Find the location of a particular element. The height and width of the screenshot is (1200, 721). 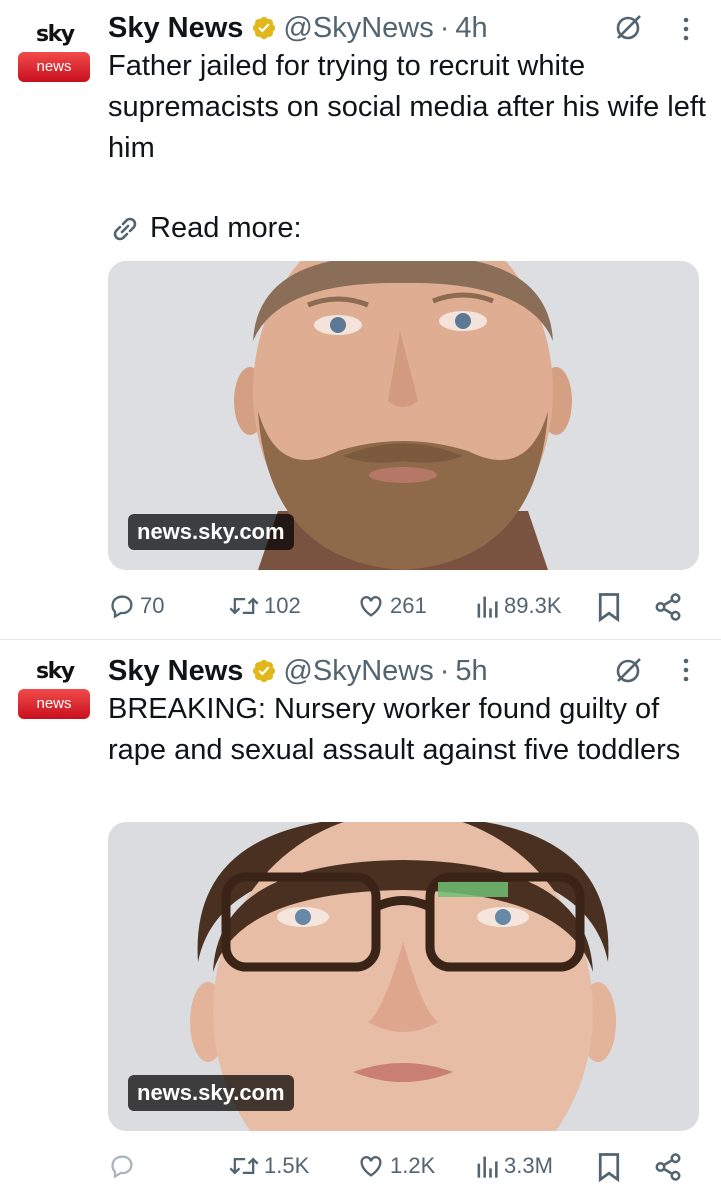

repost-button: 1.5K is located at coordinates (268, 1166).